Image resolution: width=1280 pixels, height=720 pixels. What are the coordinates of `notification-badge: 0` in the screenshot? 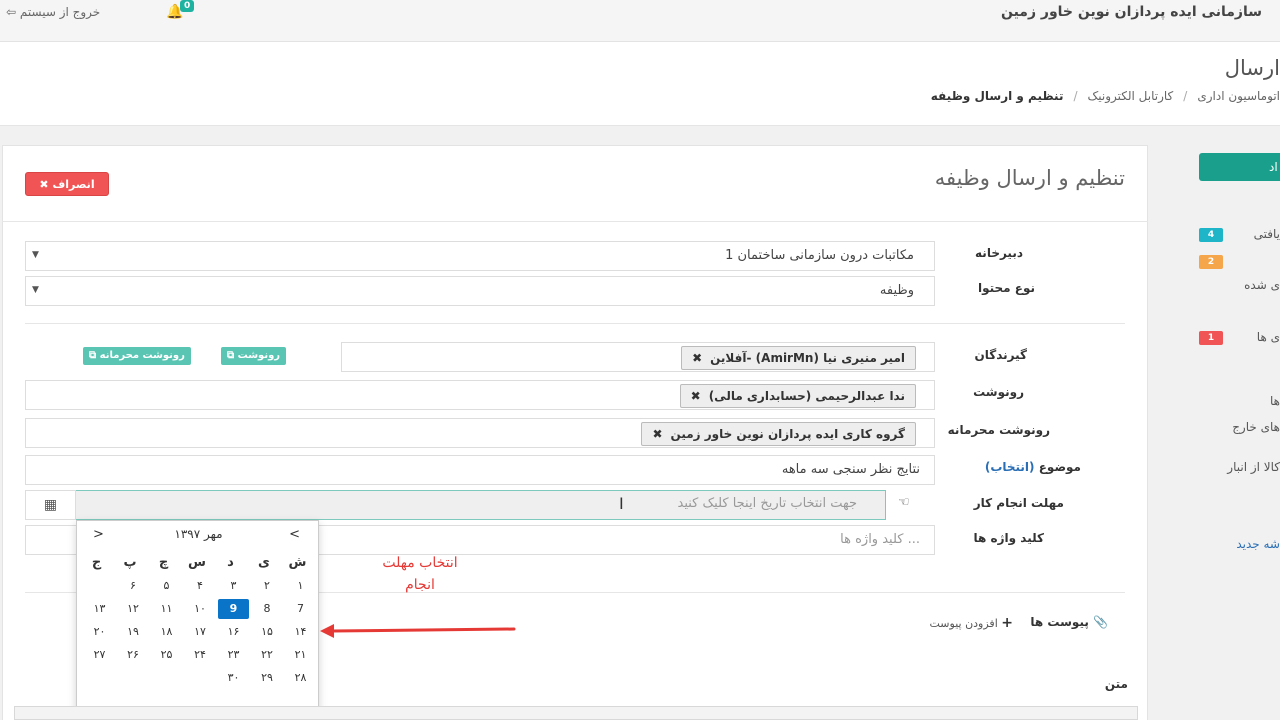 It's located at (187, 6).